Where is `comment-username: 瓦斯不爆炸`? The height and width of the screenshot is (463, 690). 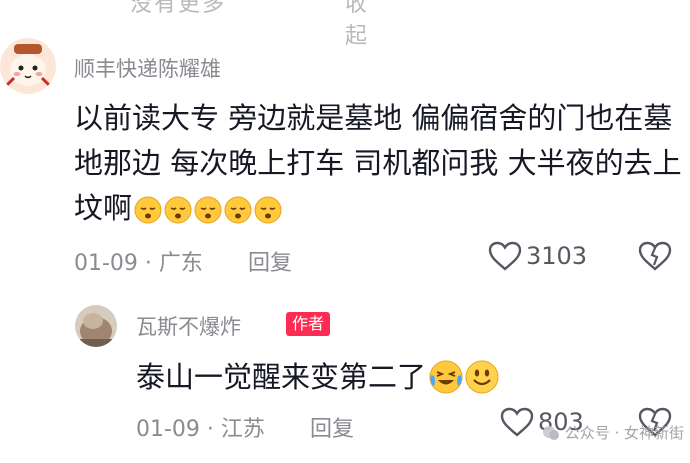 comment-username: 瓦斯不爆炸 is located at coordinates (188, 326).